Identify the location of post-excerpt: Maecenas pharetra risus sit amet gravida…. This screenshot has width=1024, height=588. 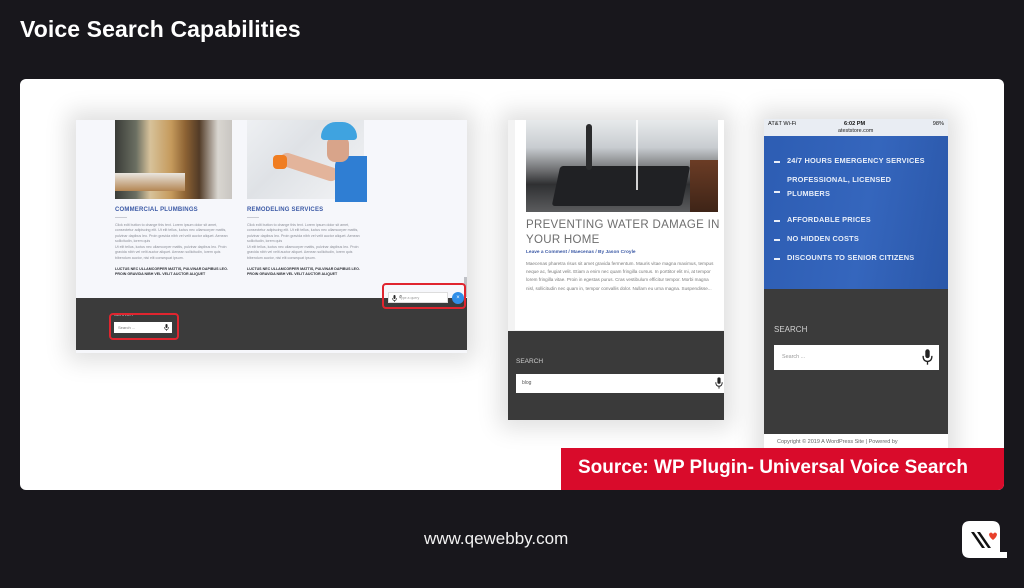
(620, 276).